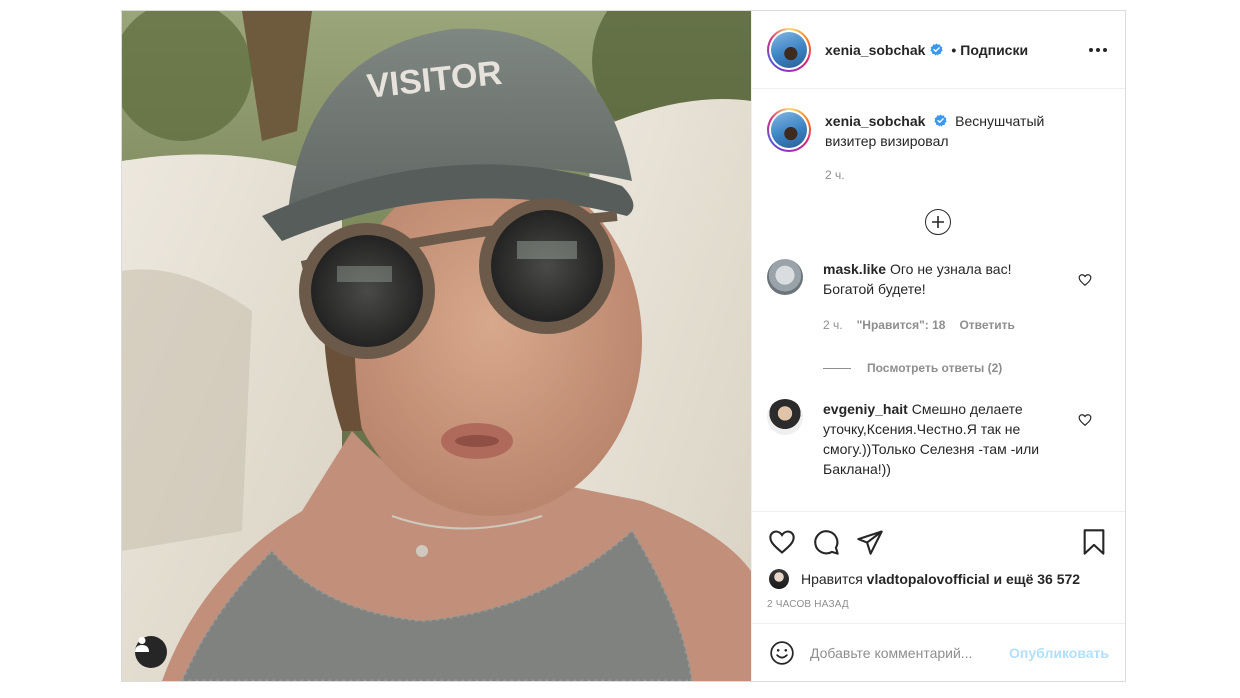  I want to click on reply-button: Ответить, so click(986, 325).